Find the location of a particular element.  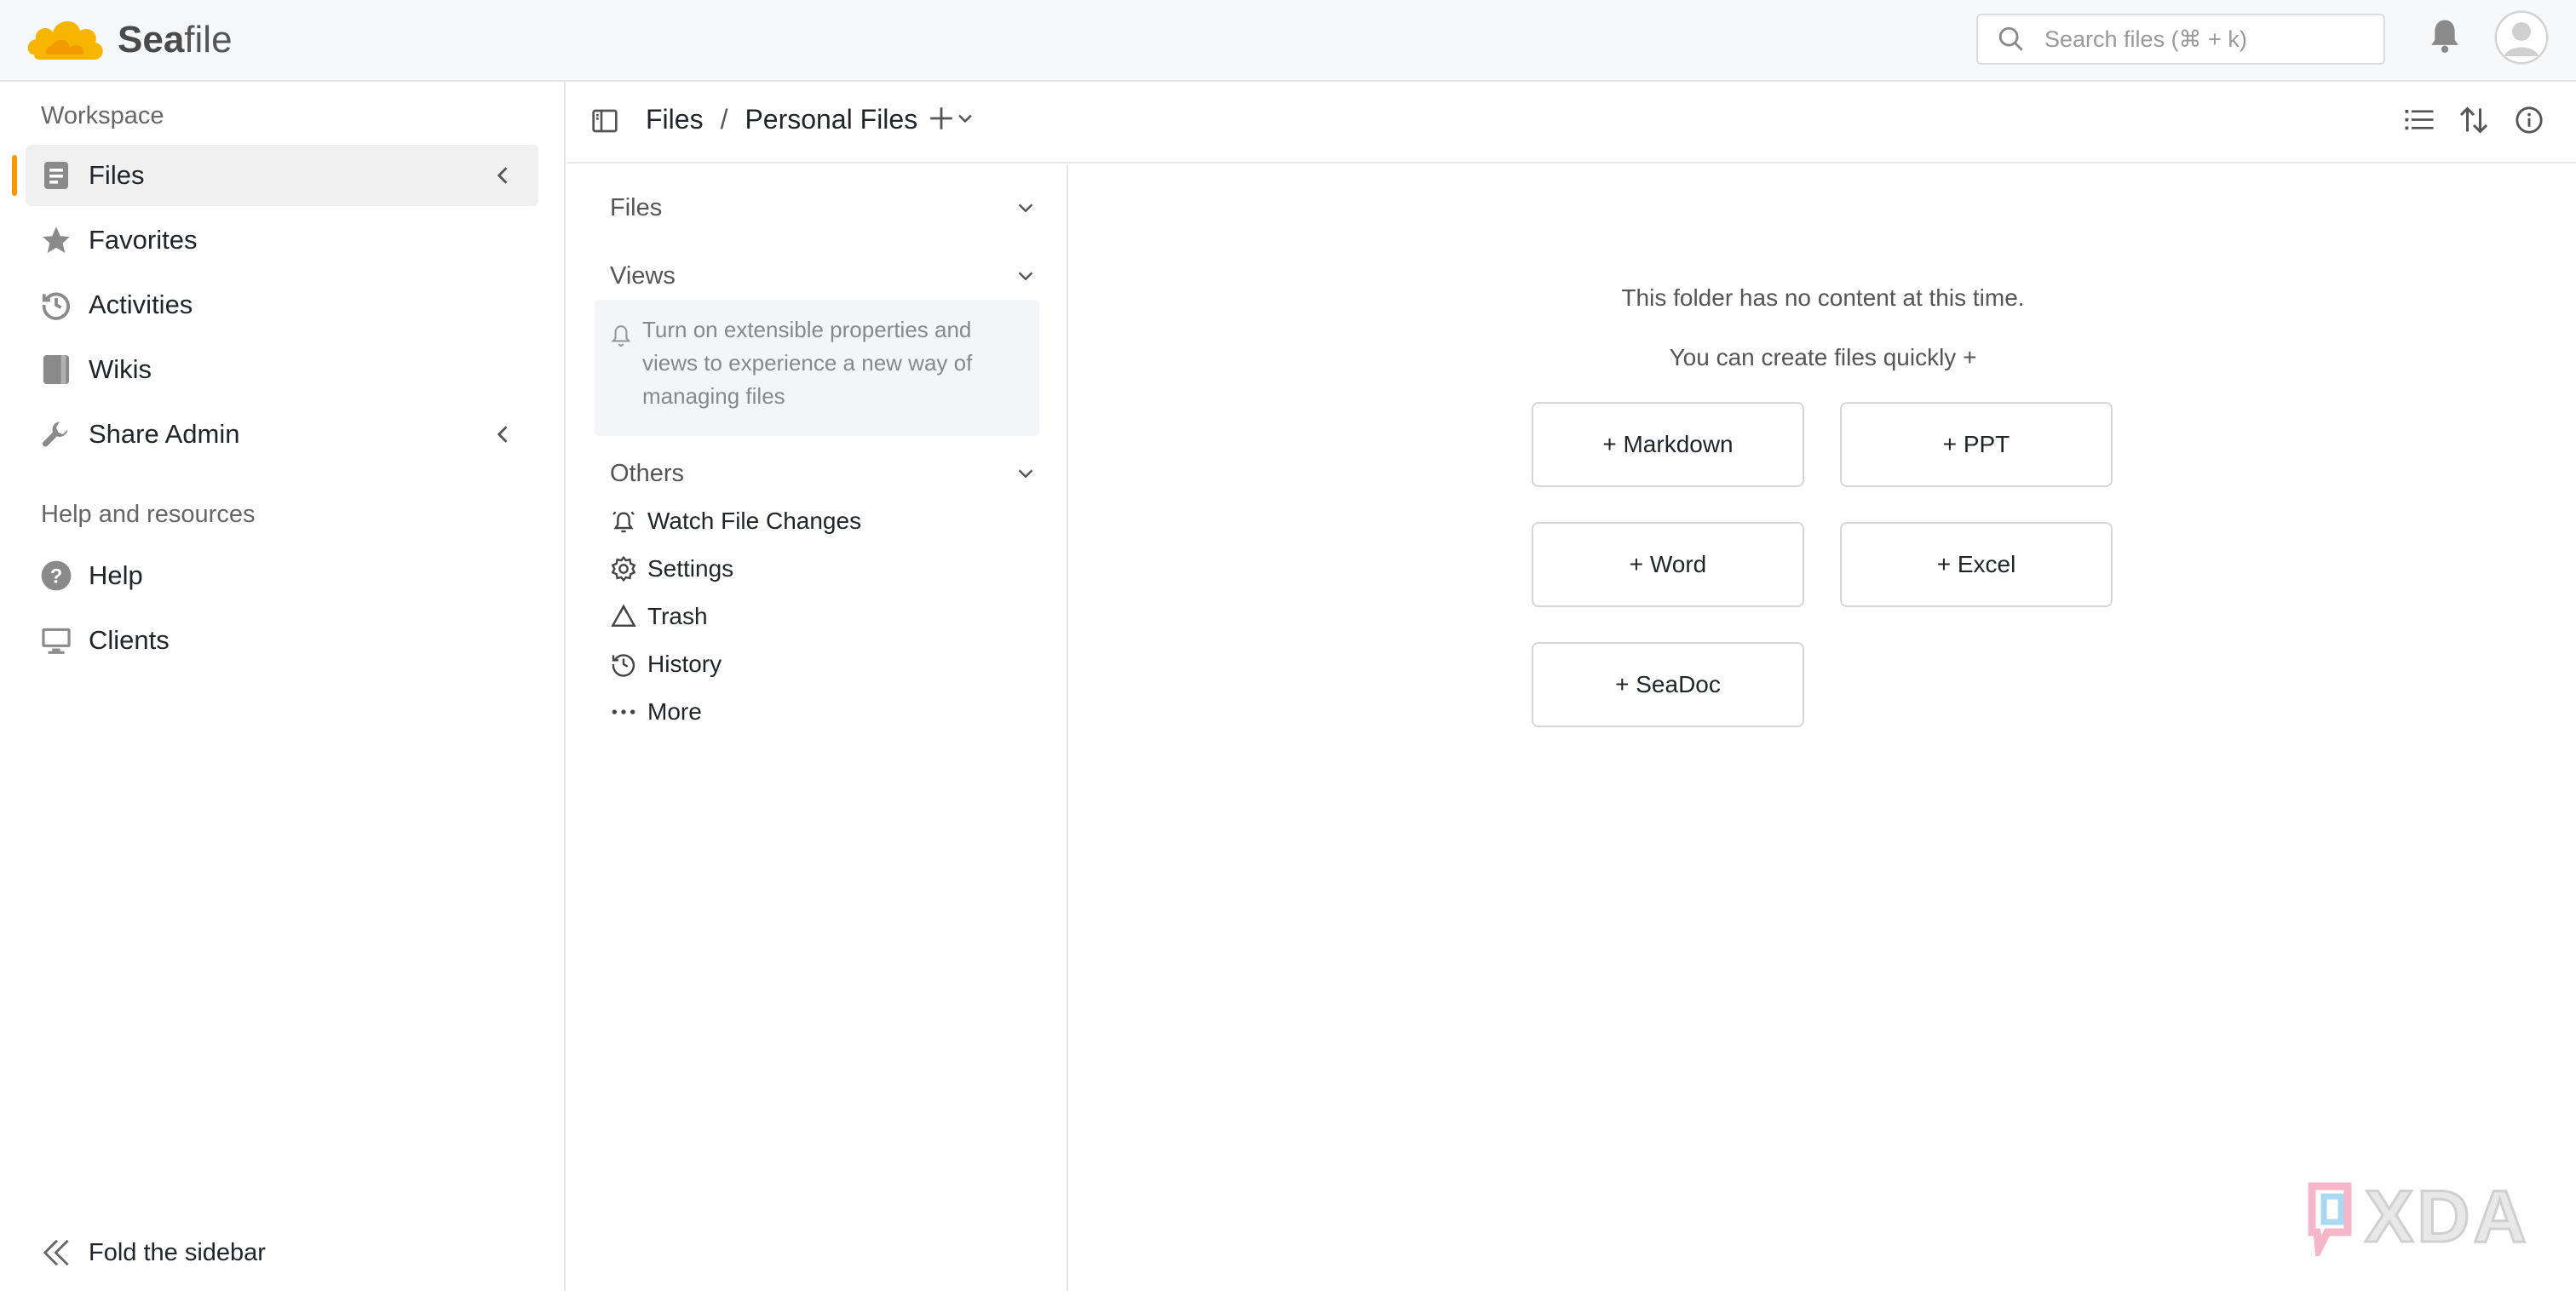

seafile-logo: Seafile is located at coordinates (130, 40).